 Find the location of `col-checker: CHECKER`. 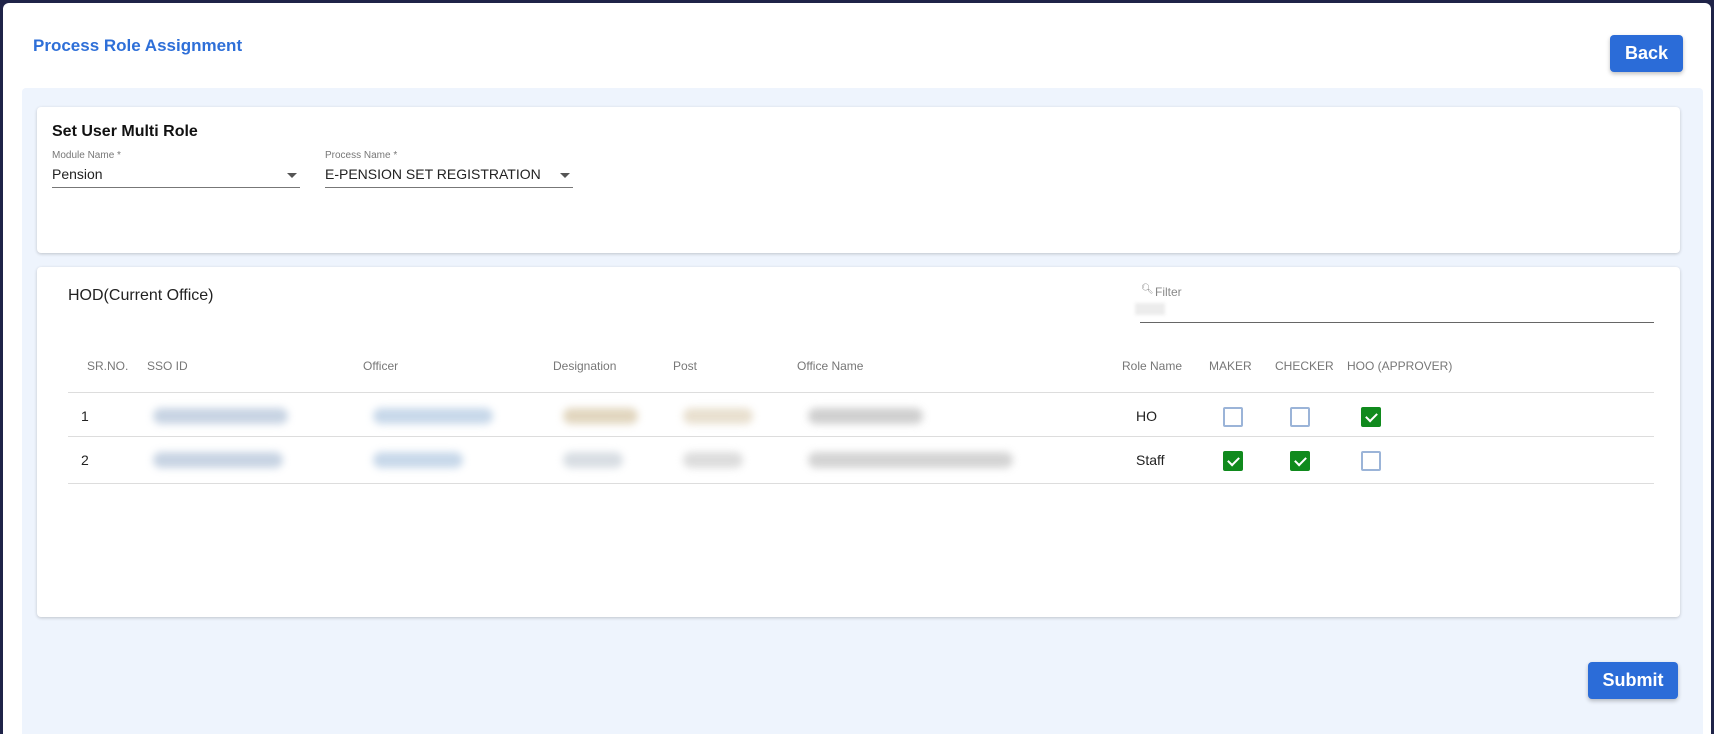

col-checker: CHECKER is located at coordinates (1304, 366).